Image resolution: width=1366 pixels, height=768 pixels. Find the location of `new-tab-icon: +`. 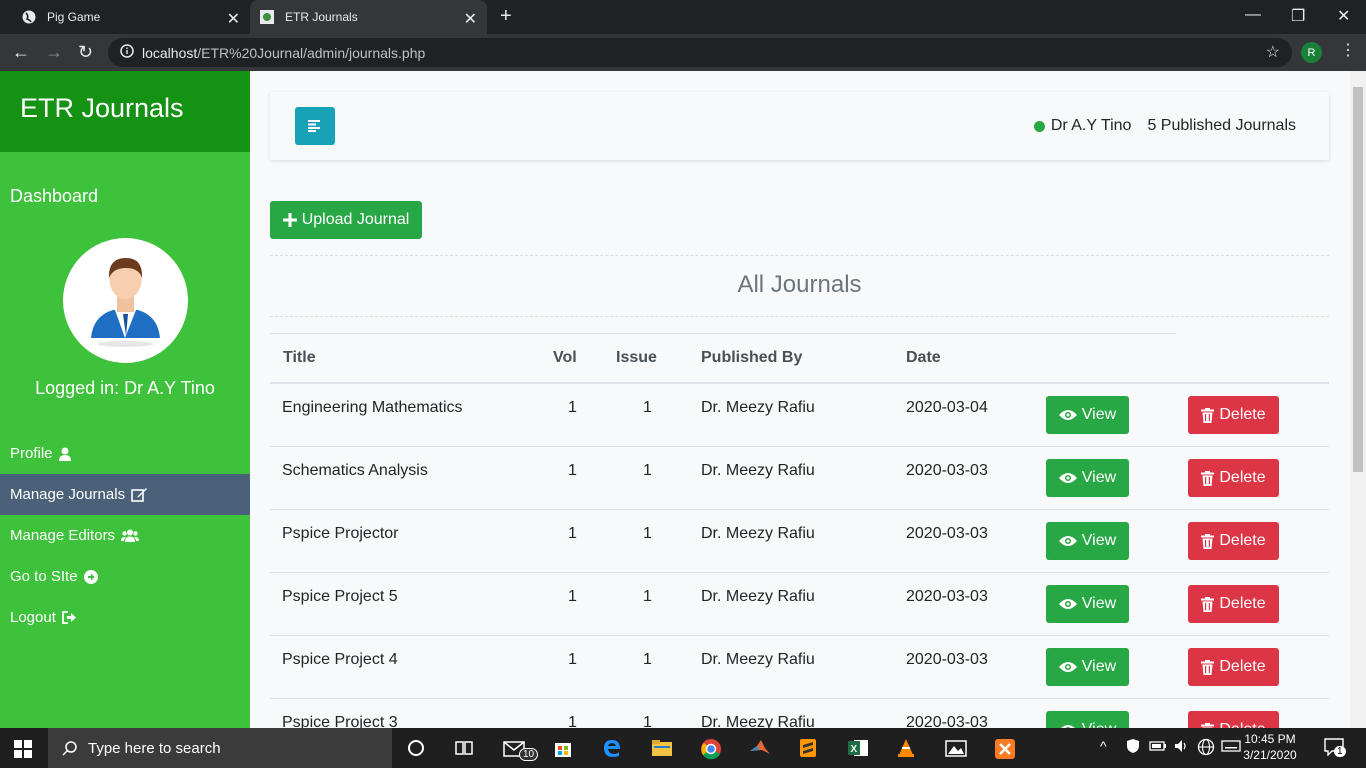

new-tab-icon: + is located at coordinates (506, 16).